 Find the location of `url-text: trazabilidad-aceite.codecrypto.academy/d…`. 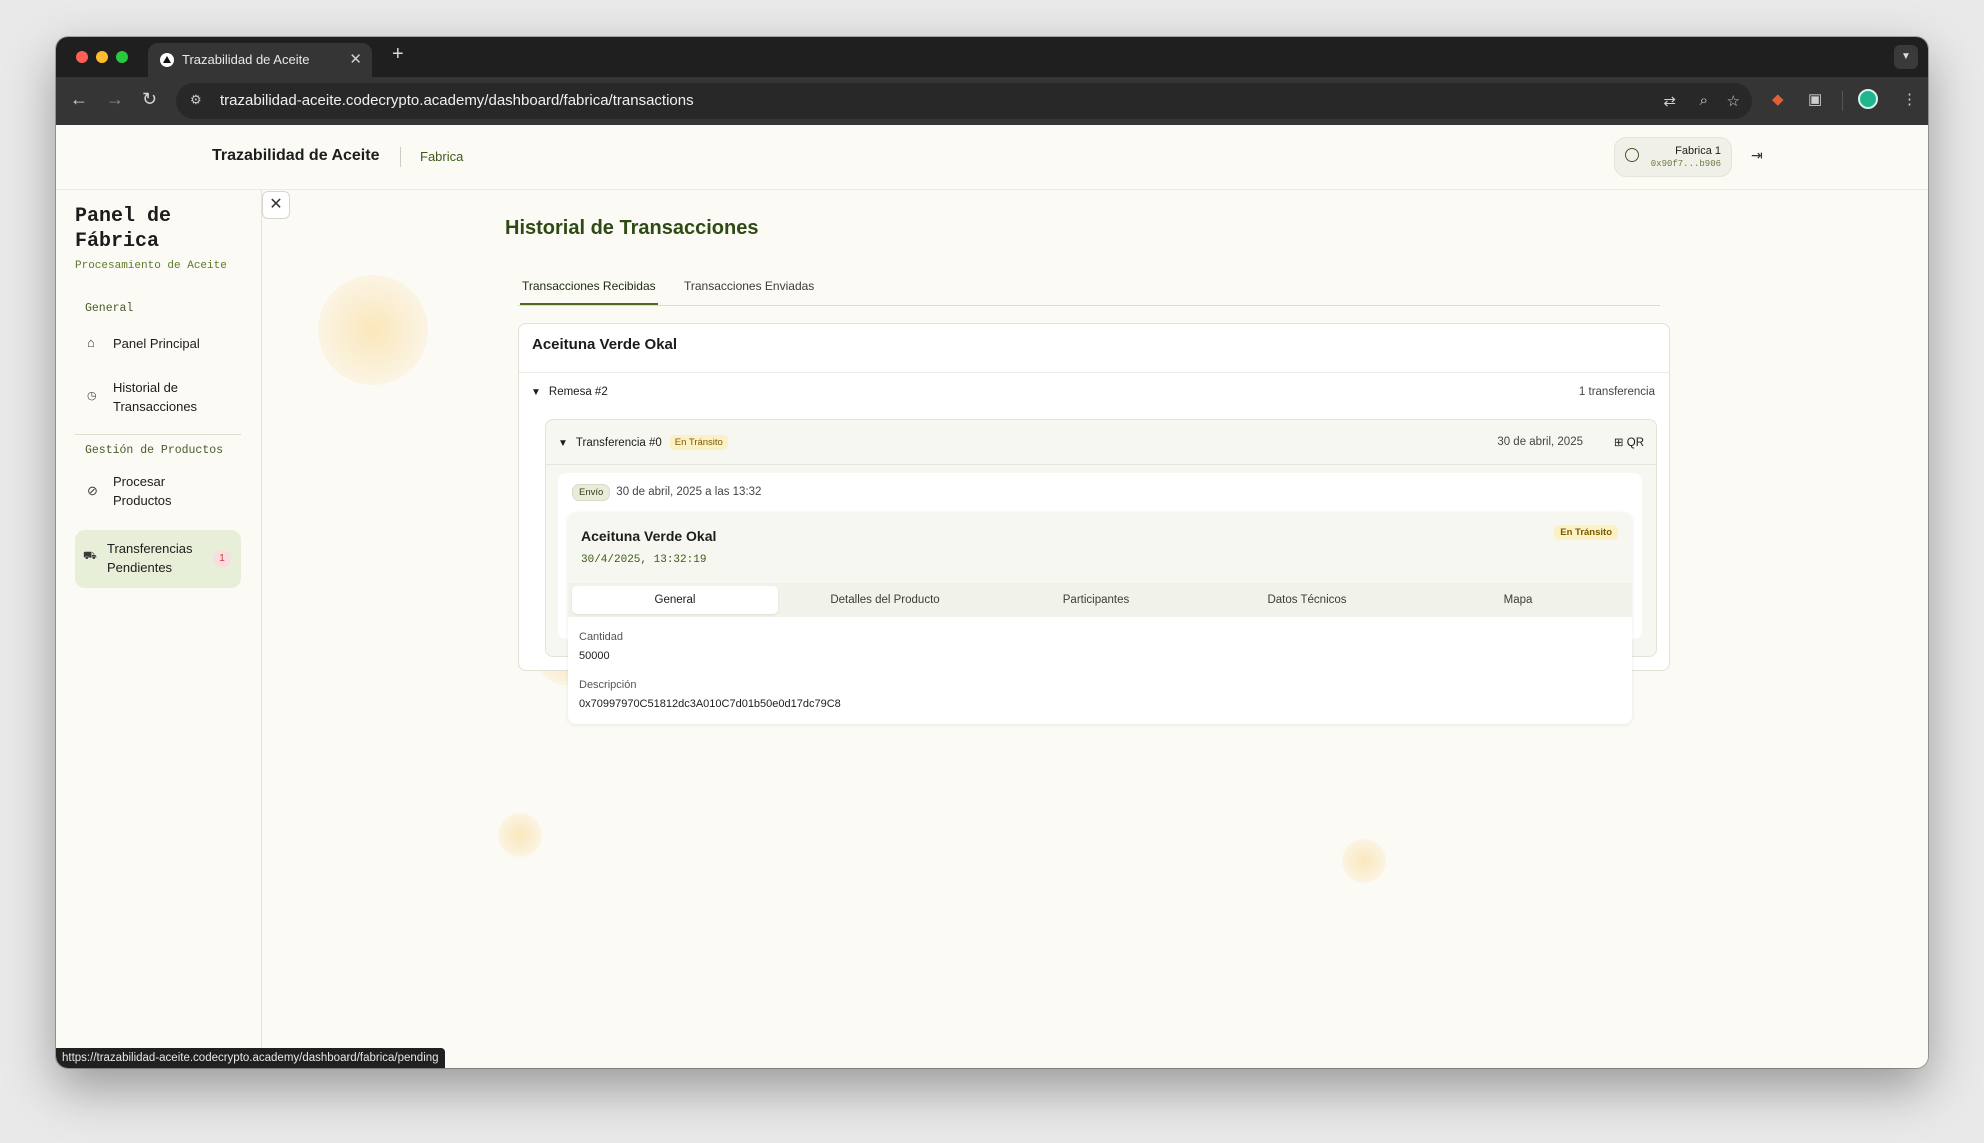

url-text: trazabilidad-aceite.codecrypto.academy/d… is located at coordinates (457, 100).